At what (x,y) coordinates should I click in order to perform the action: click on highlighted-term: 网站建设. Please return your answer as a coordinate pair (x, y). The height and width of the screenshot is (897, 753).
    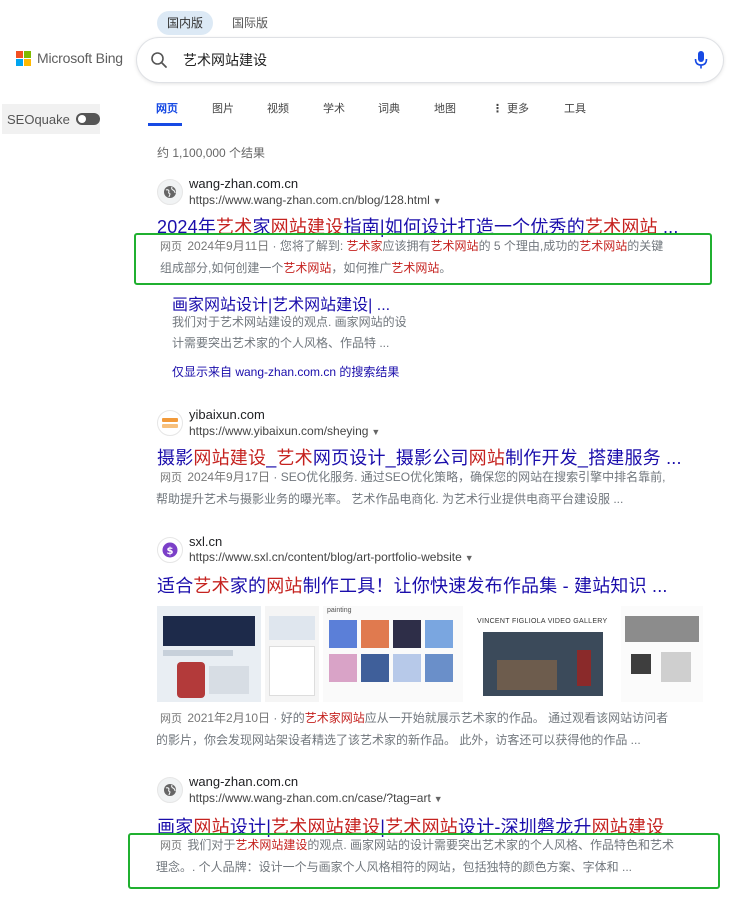
    Looking at the image, I should click on (230, 458).